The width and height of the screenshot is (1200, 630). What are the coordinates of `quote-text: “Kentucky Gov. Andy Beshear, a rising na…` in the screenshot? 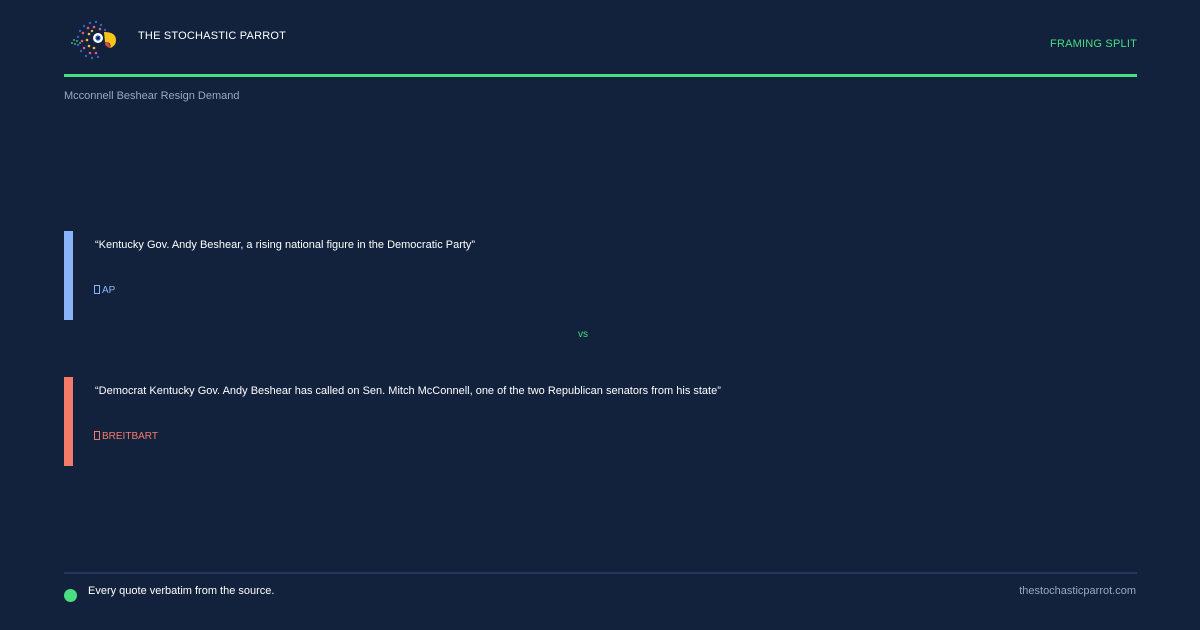 It's located at (285, 245).